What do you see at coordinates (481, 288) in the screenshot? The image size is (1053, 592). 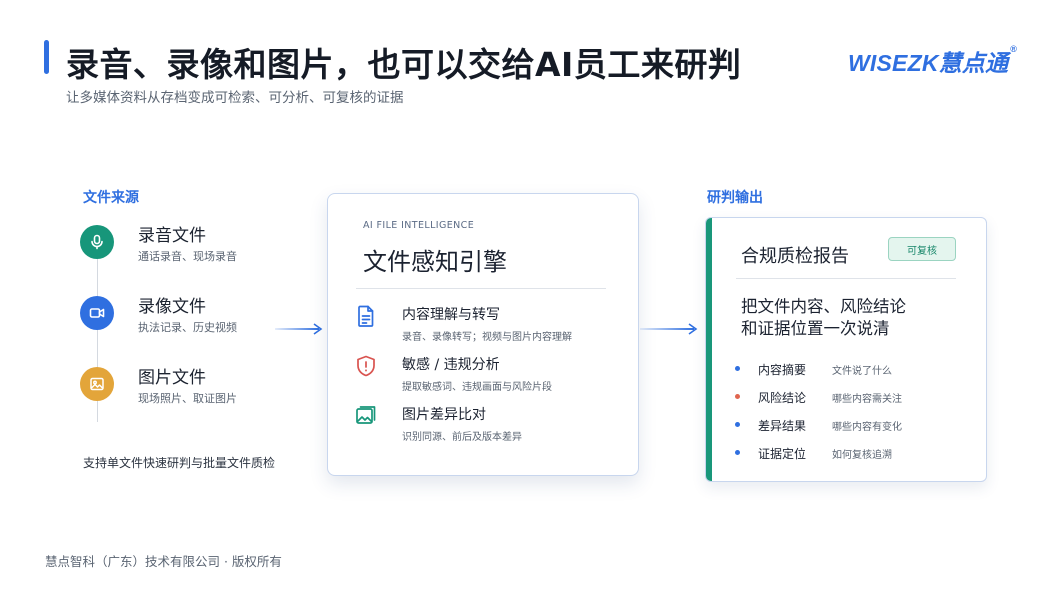 I see `engine-divider` at bounding box center [481, 288].